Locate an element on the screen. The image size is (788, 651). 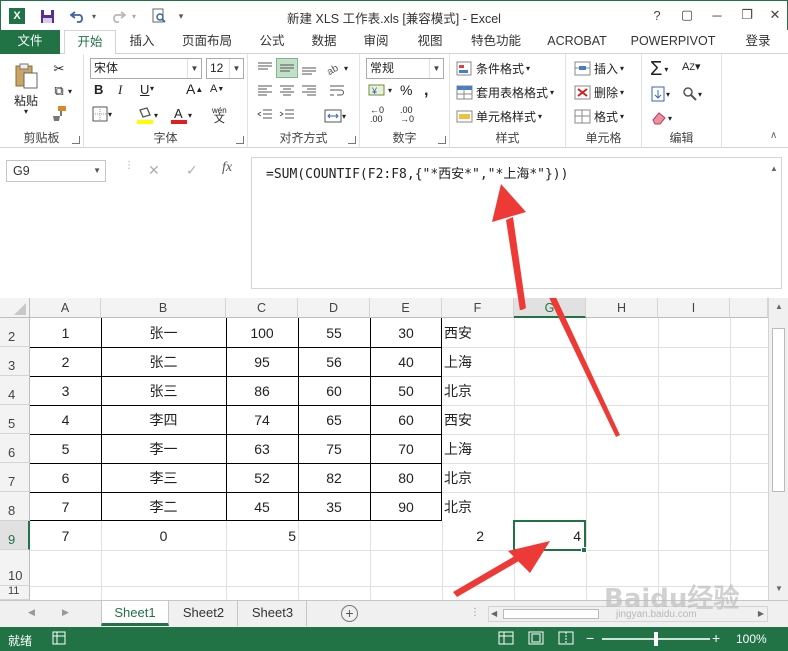
format-painter-icon is located at coordinates (59, 113).